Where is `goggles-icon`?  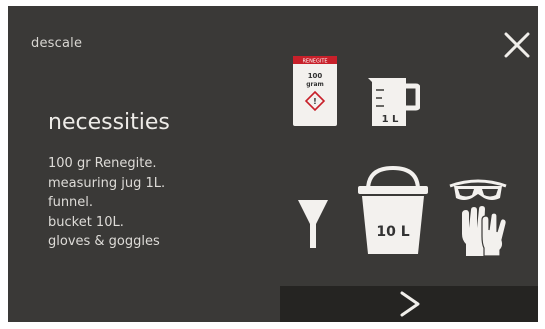 goggles-icon is located at coordinates (478, 191).